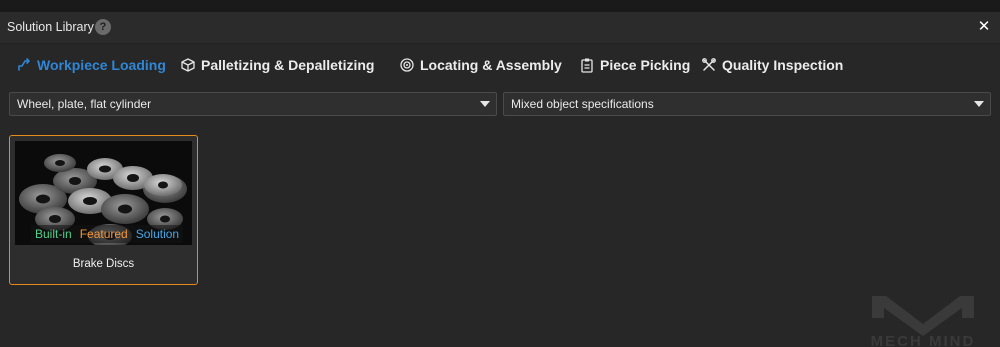 The width and height of the screenshot is (1000, 347). Describe the element at coordinates (491, 65) in the screenshot. I see `tab-label: Locating & Assembly` at that location.